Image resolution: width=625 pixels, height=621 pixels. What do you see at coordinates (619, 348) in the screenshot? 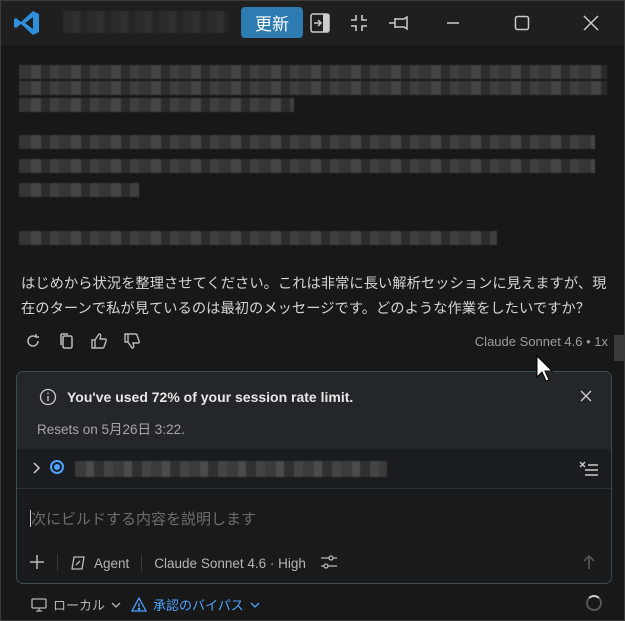
I see `scrollbar-thumb` at bounding box center [619, 348].